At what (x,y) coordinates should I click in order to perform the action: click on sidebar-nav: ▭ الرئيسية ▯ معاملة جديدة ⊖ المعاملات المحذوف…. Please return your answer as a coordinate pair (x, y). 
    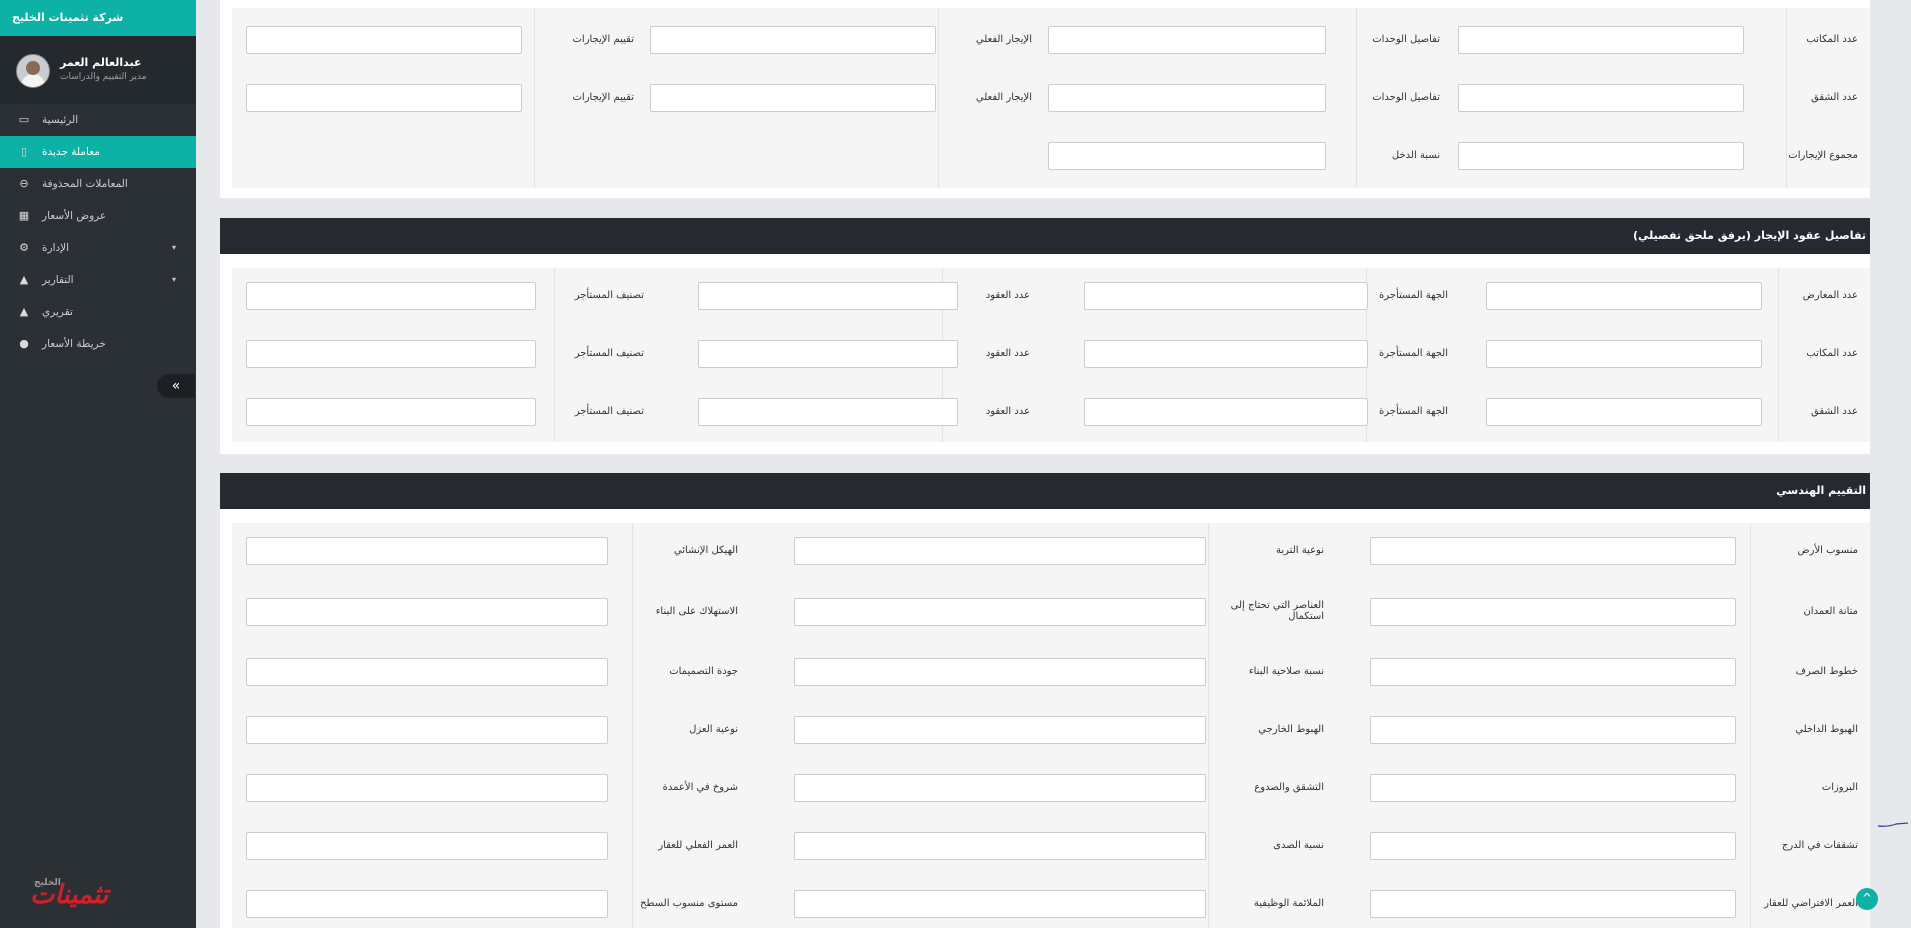
    Looking at the image, I should click on (98, 232).